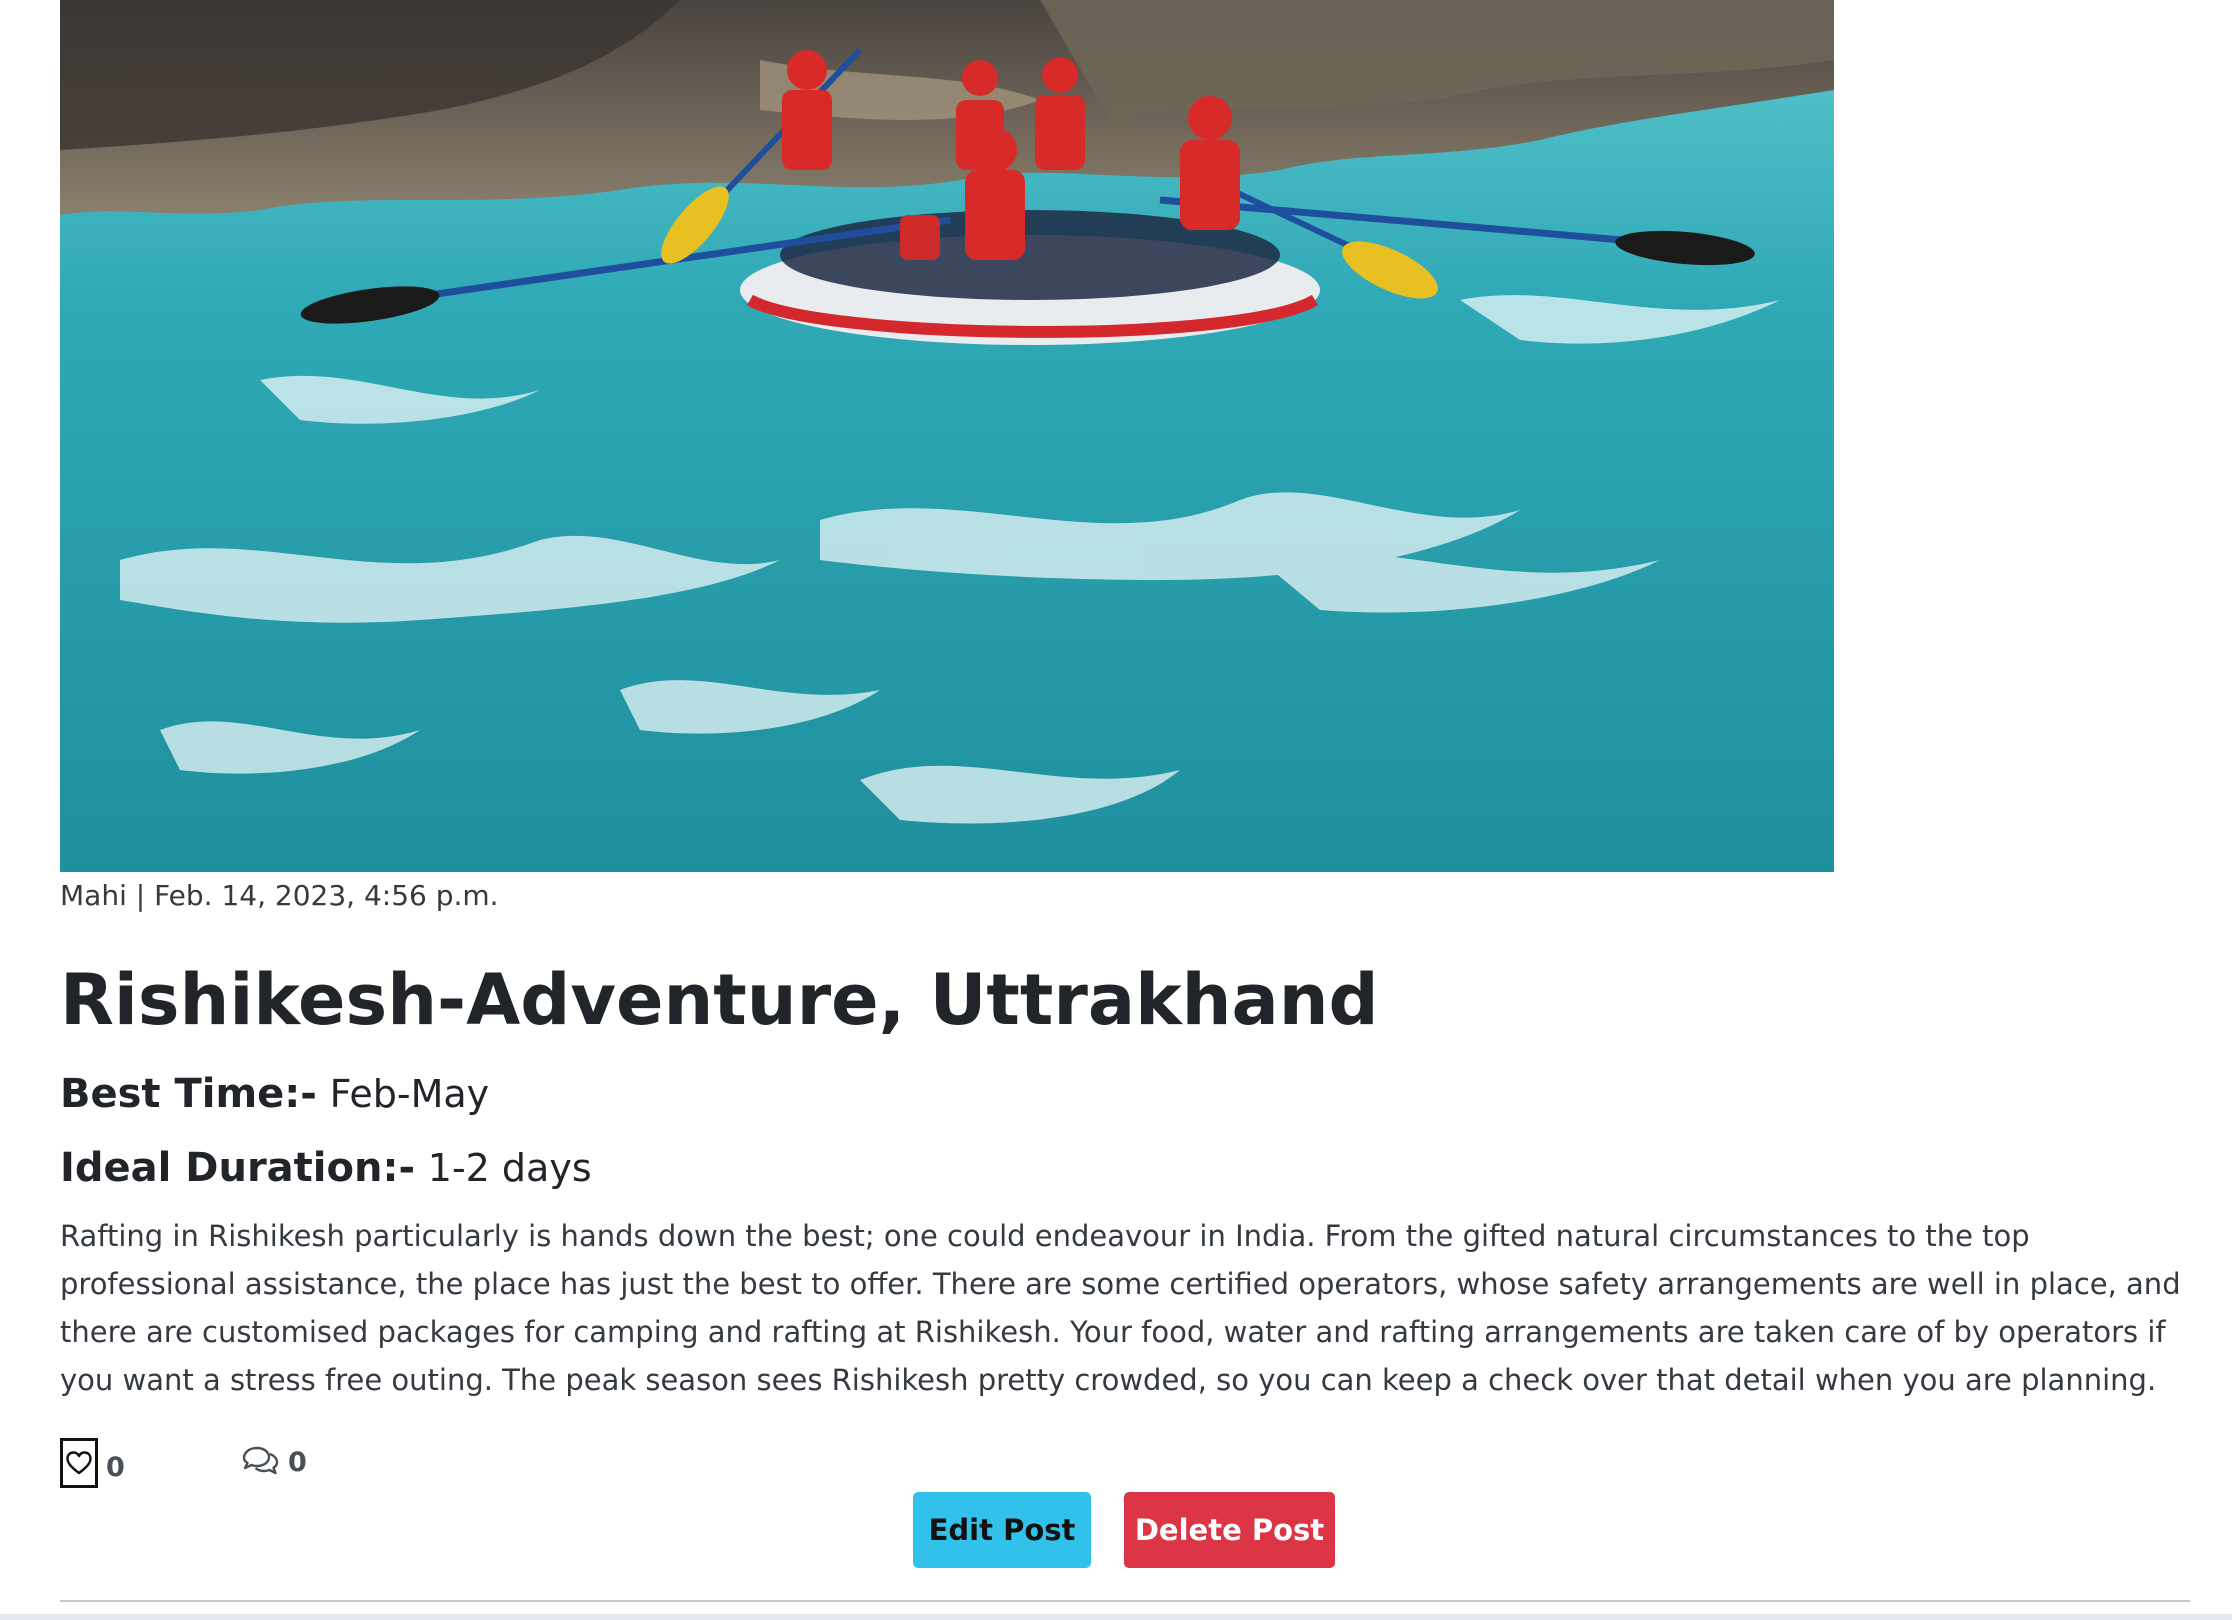 The height and width of the screenshot is (1620, 2232). I want to click on comment-count: 0, so click(297, 1462).